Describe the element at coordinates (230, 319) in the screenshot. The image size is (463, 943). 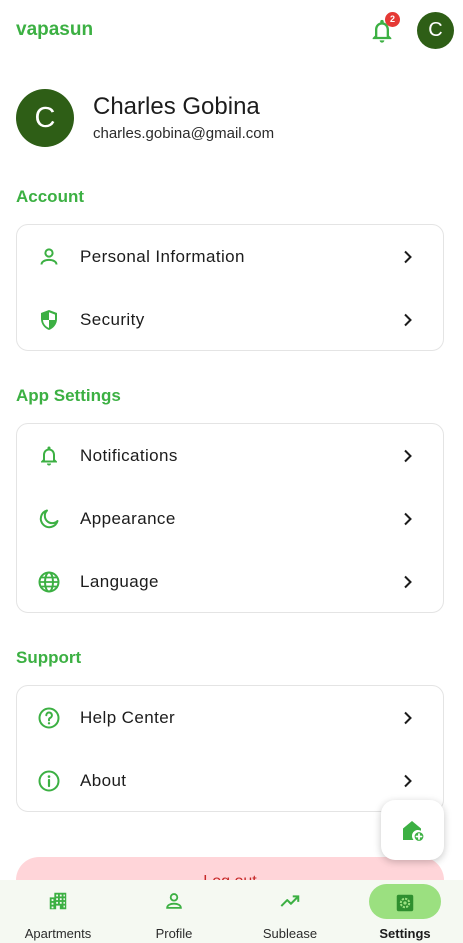
I see `menu-item-security: Security` at that location.